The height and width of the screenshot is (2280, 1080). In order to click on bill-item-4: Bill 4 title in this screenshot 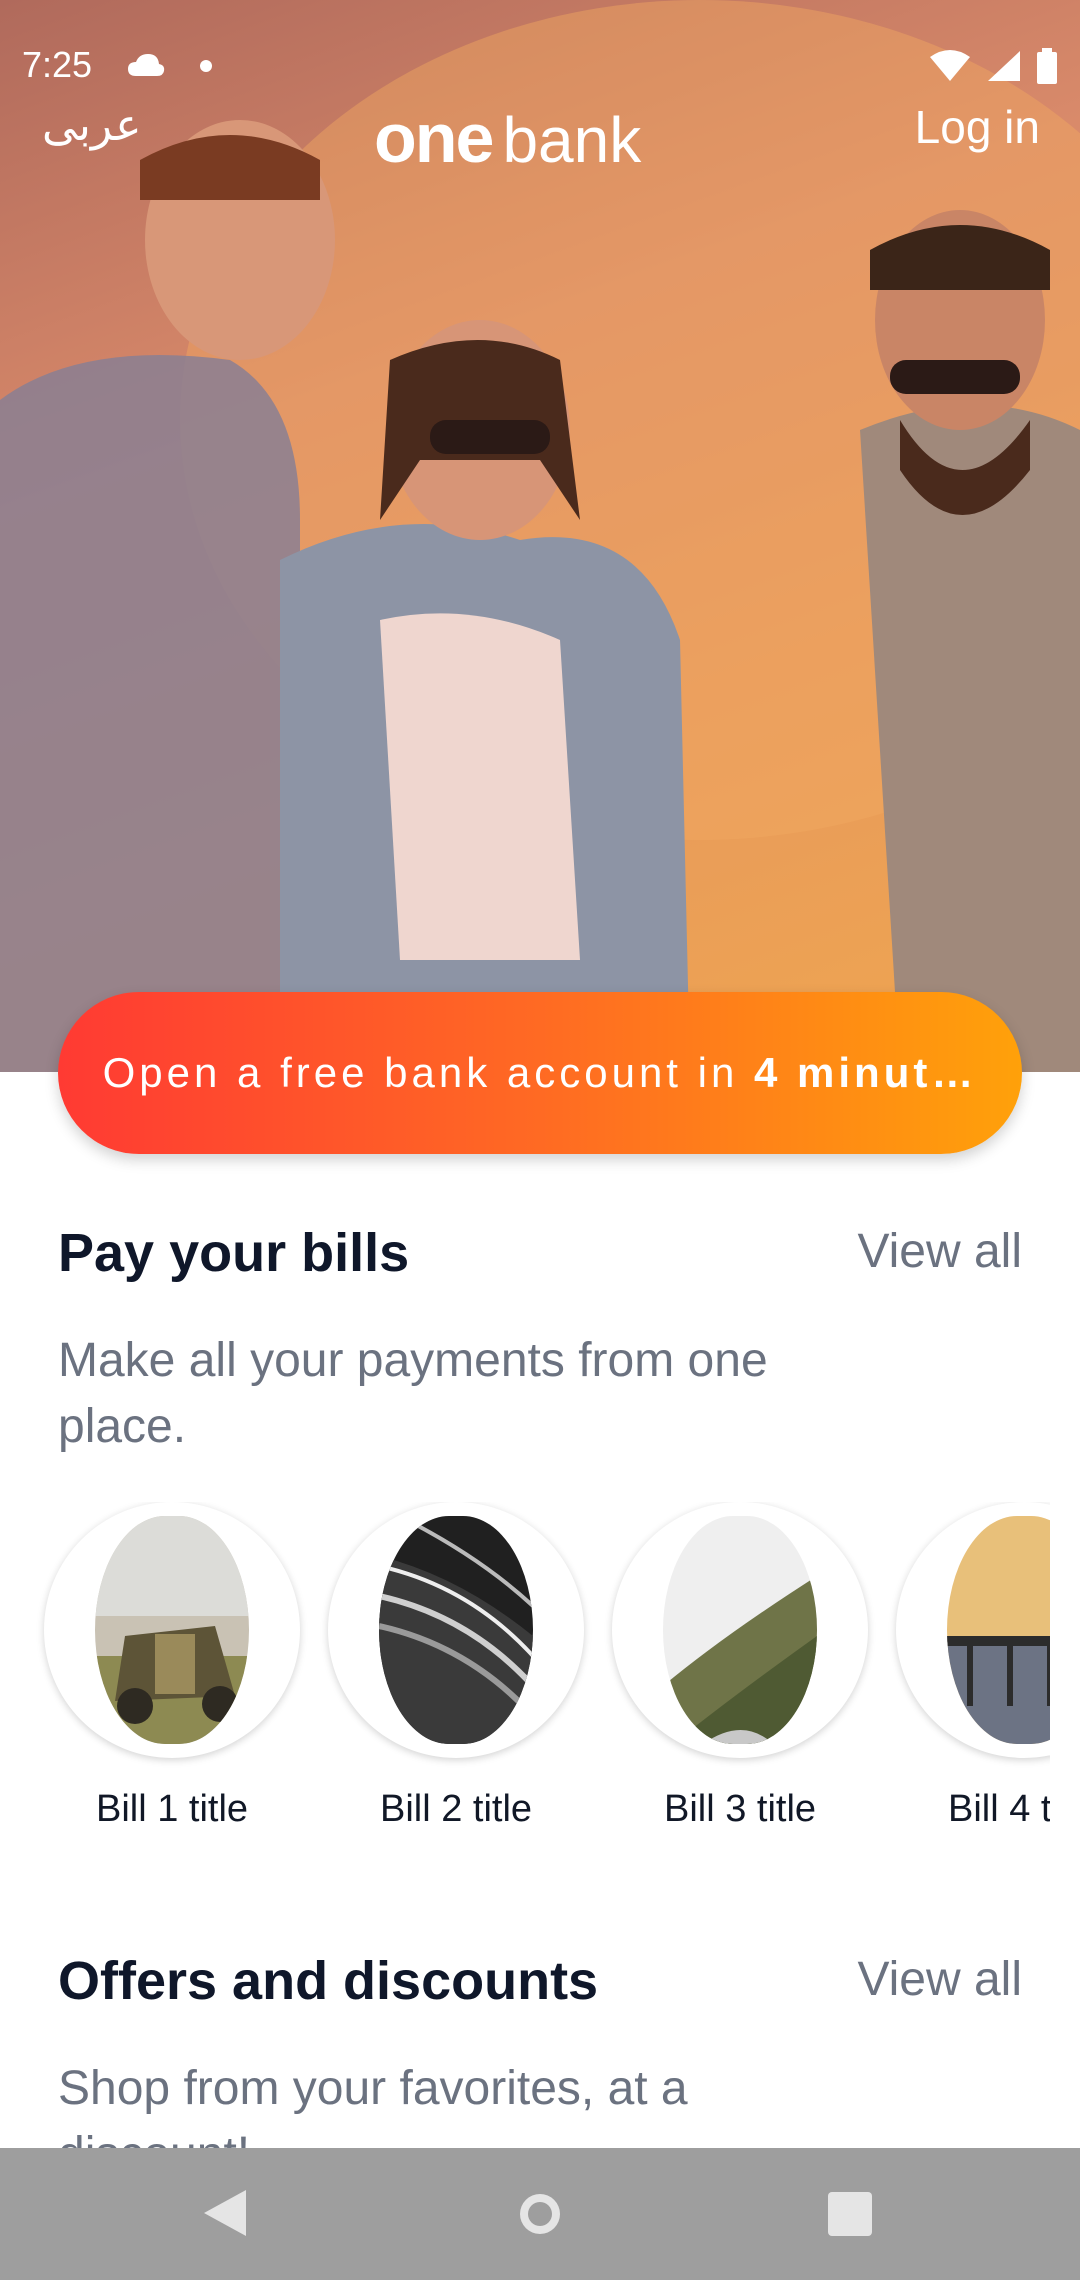, I will do `click(973, 1666)`.